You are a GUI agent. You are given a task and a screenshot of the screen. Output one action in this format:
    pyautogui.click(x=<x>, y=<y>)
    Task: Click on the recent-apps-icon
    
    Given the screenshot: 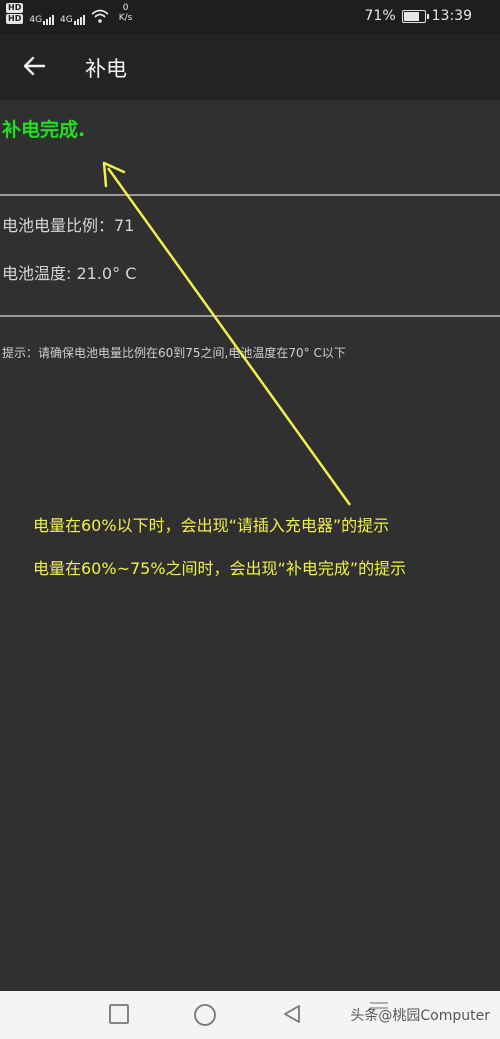 What is the action you would take?
    pyautogui.click(x=119, y=1014)
    